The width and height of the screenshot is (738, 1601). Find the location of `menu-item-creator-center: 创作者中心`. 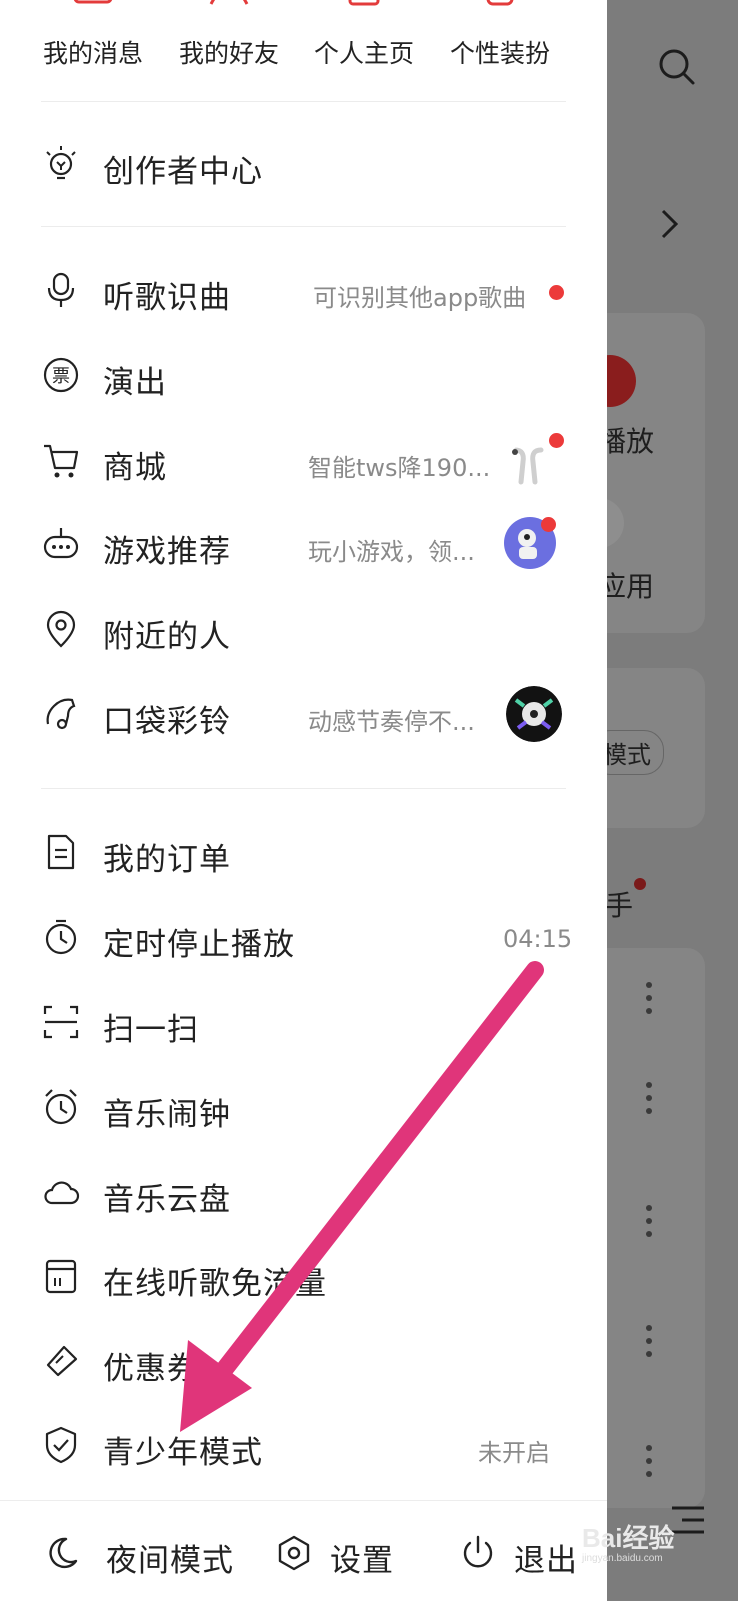

menu-item-creator-center: 创作者中心 is located at coordinates (303, 166).